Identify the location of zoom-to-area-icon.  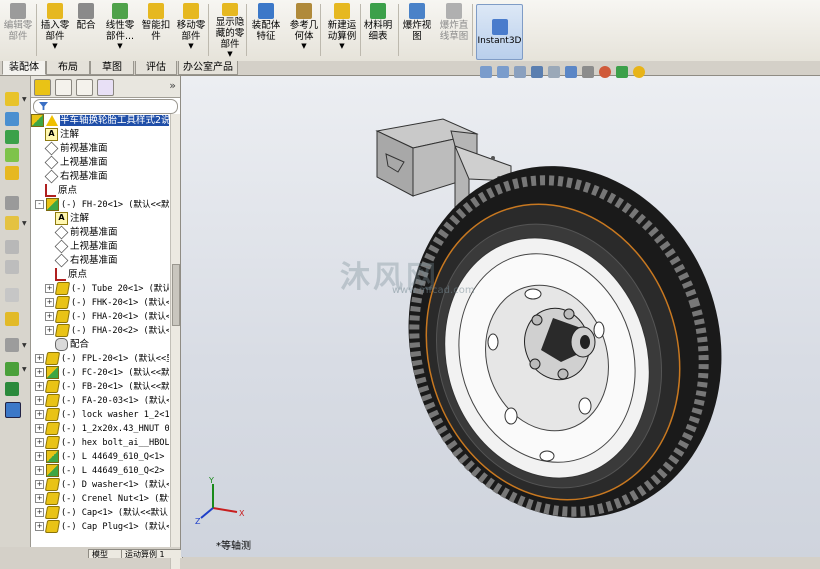
(503, 72).